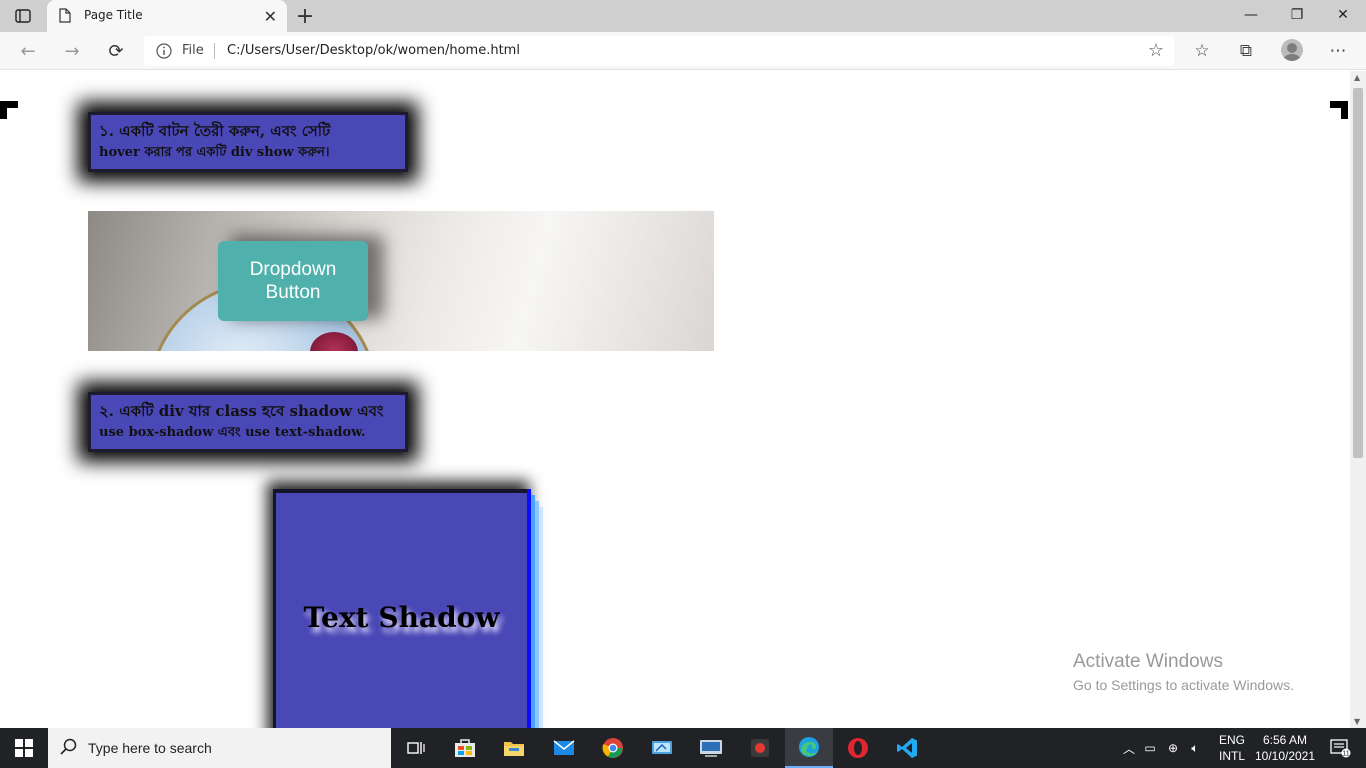 This screenshot has width=1366, height=768. What do you see at coordinates (858, 748) in the screenshot?
I see `opera-icon` at bounding box center [858, 748].